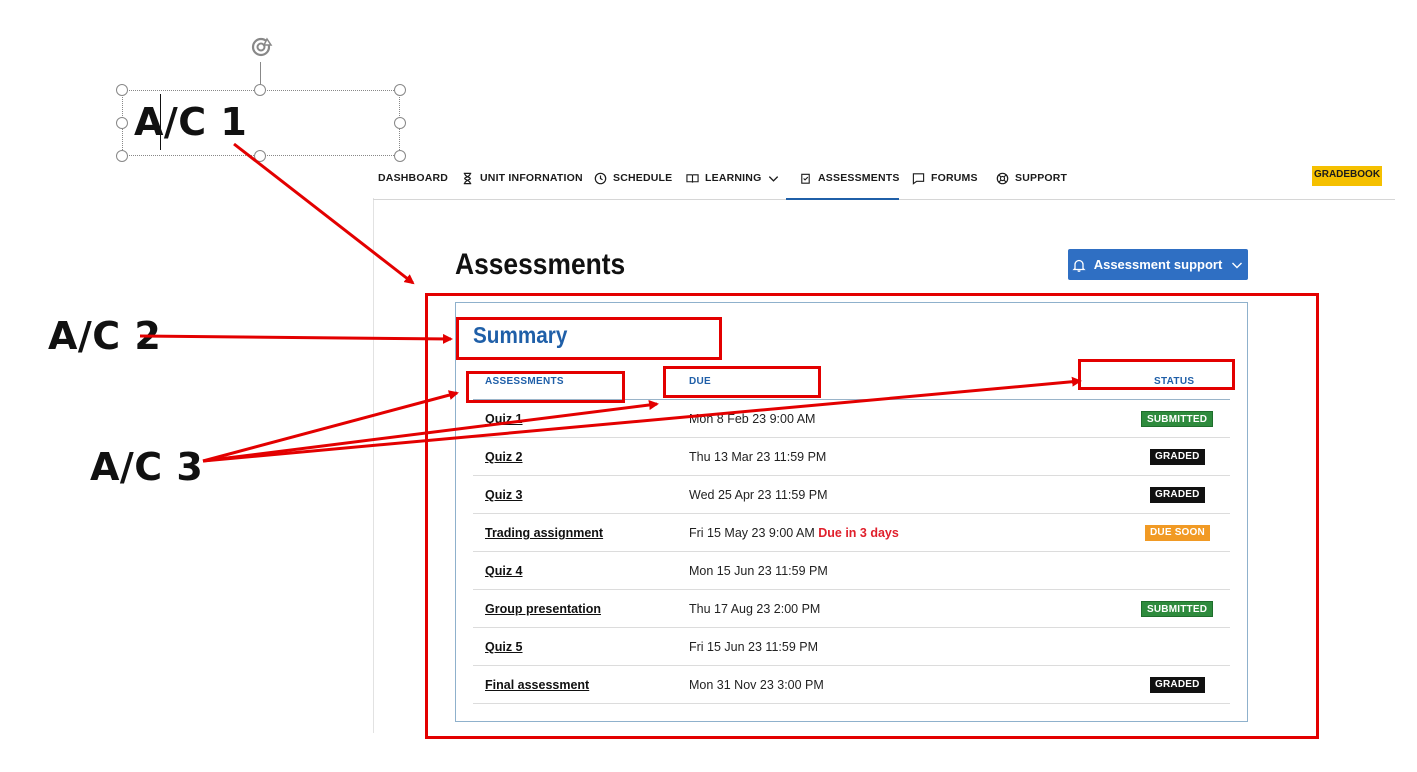  What do you see at coordinates (1031, 186) in the screenshot?
I see `nav-item-support: SUPPORT` at bounding box center [1031, 186].